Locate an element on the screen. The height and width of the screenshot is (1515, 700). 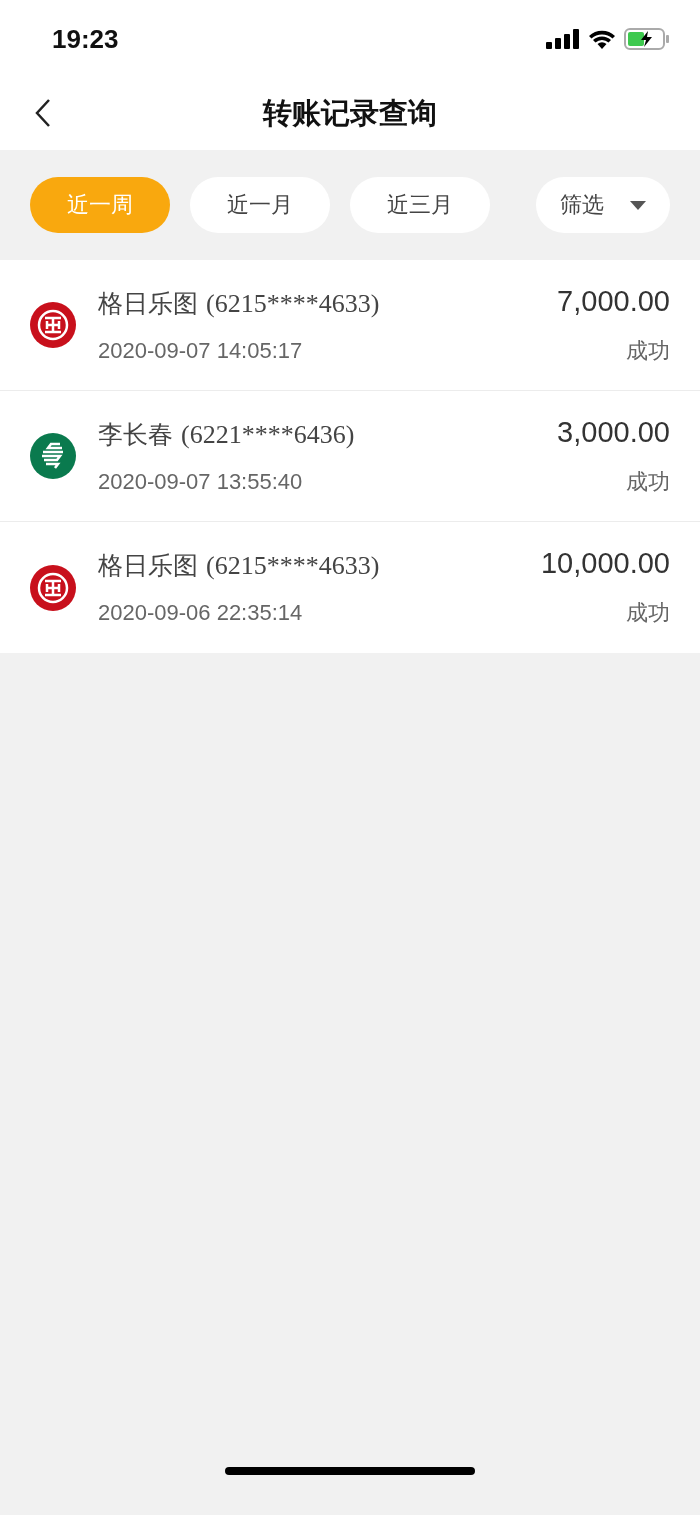
transfer-amount: 7,000.00 is located at coordinates (613, 301).